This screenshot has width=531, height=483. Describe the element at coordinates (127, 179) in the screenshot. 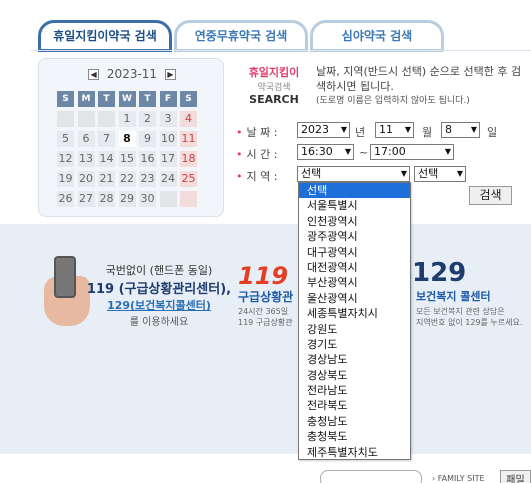

I see `calendar-day: 22` at that location.